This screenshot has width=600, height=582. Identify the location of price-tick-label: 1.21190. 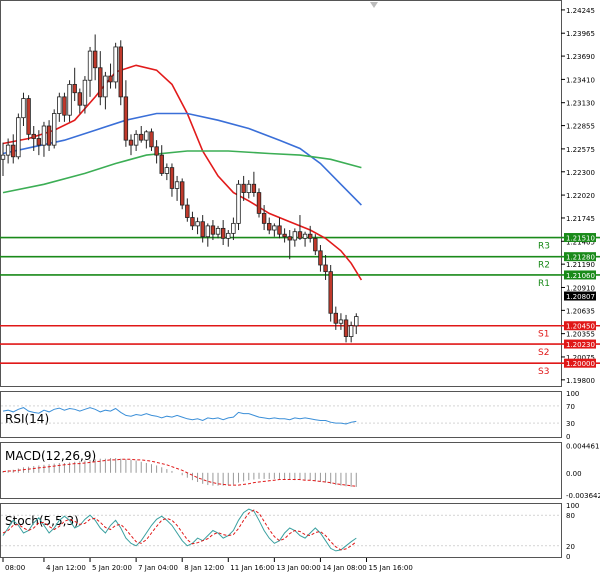
(580, 265).